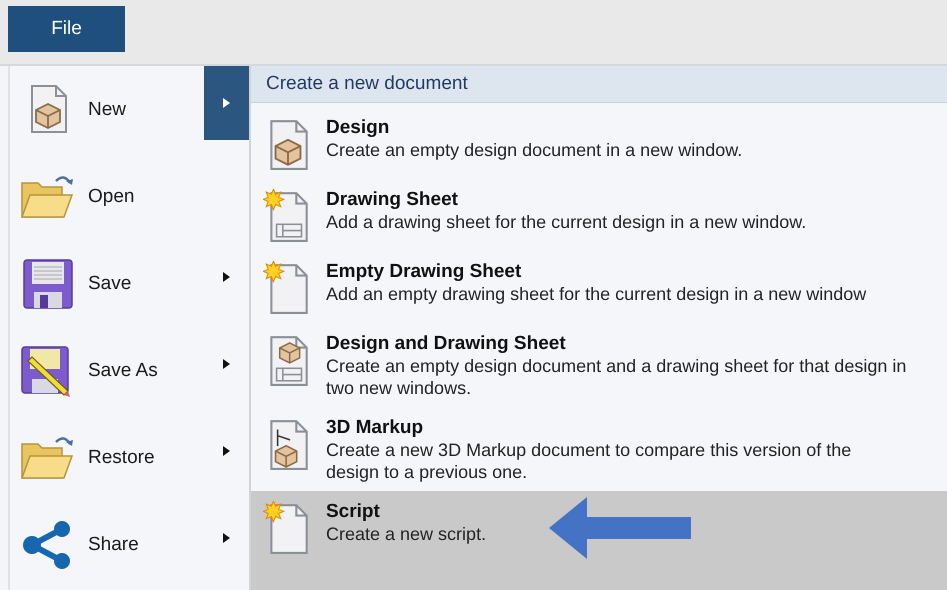 This screenshot has height=590, width=947. What do you see at coordinates (566, 222) in the screenshot?
I see `item-description: Add a drawing sheet for the current design in a new window.` at bounding box center [566, 222].